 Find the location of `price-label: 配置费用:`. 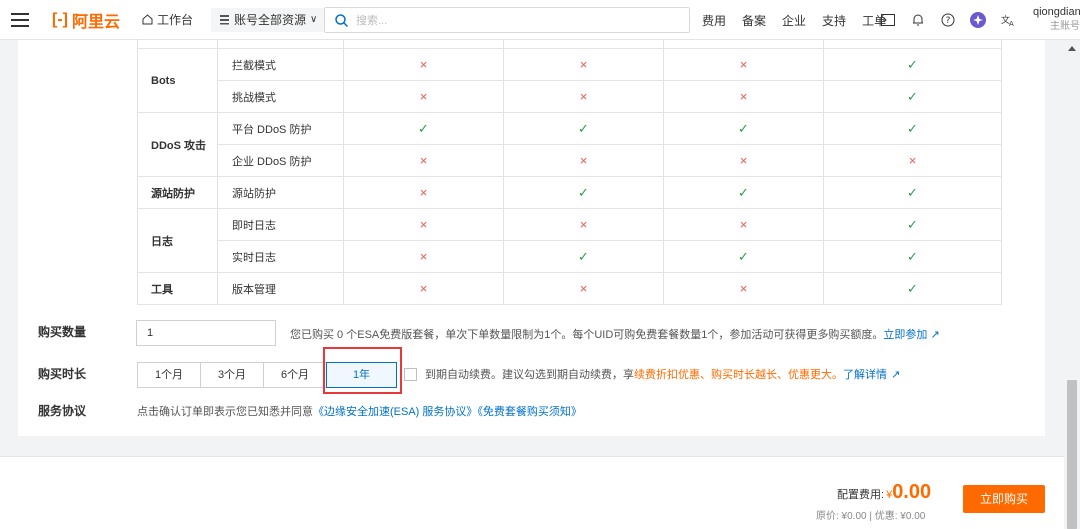

price-label: 配置费用: is located at coordinates (861, 495).